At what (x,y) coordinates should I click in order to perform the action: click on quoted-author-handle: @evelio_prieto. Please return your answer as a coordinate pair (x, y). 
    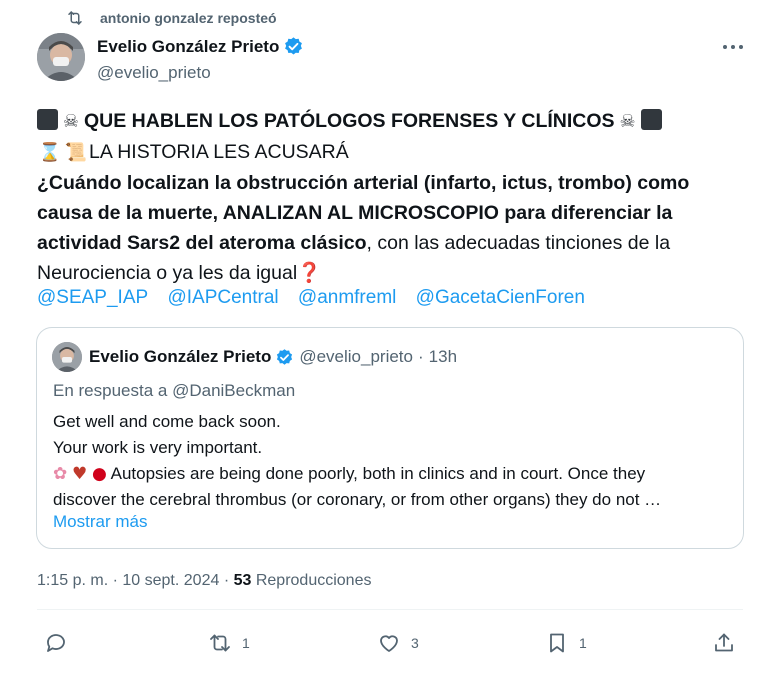
    Looking at the image, I should click on (356, 357).